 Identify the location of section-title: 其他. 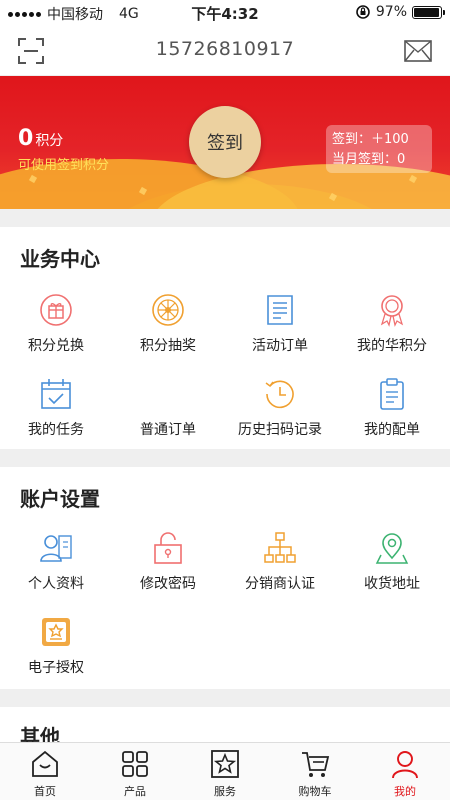
(40, 734).